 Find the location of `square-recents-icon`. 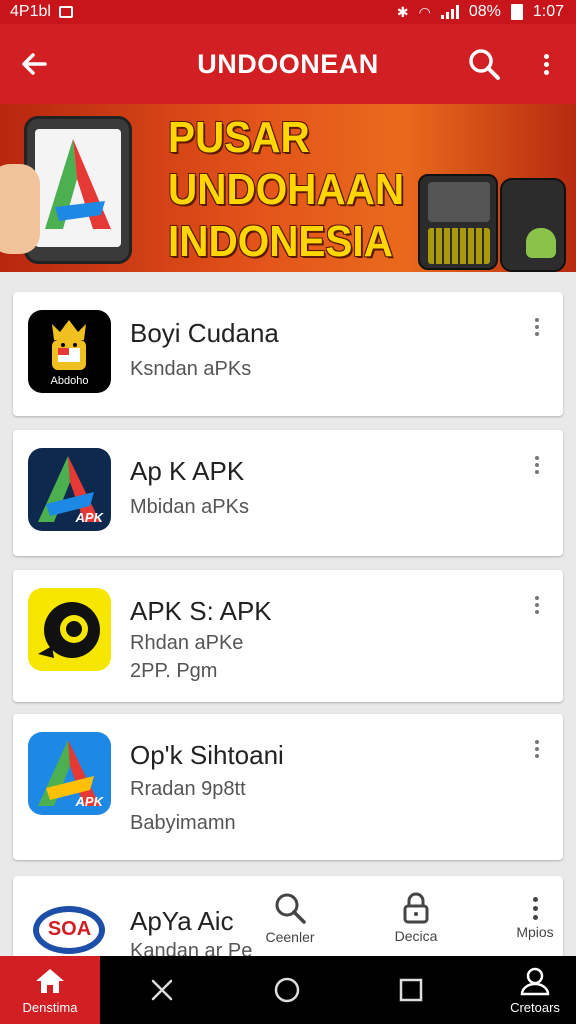

square-recents-icon is located at coordinates (411, 990).